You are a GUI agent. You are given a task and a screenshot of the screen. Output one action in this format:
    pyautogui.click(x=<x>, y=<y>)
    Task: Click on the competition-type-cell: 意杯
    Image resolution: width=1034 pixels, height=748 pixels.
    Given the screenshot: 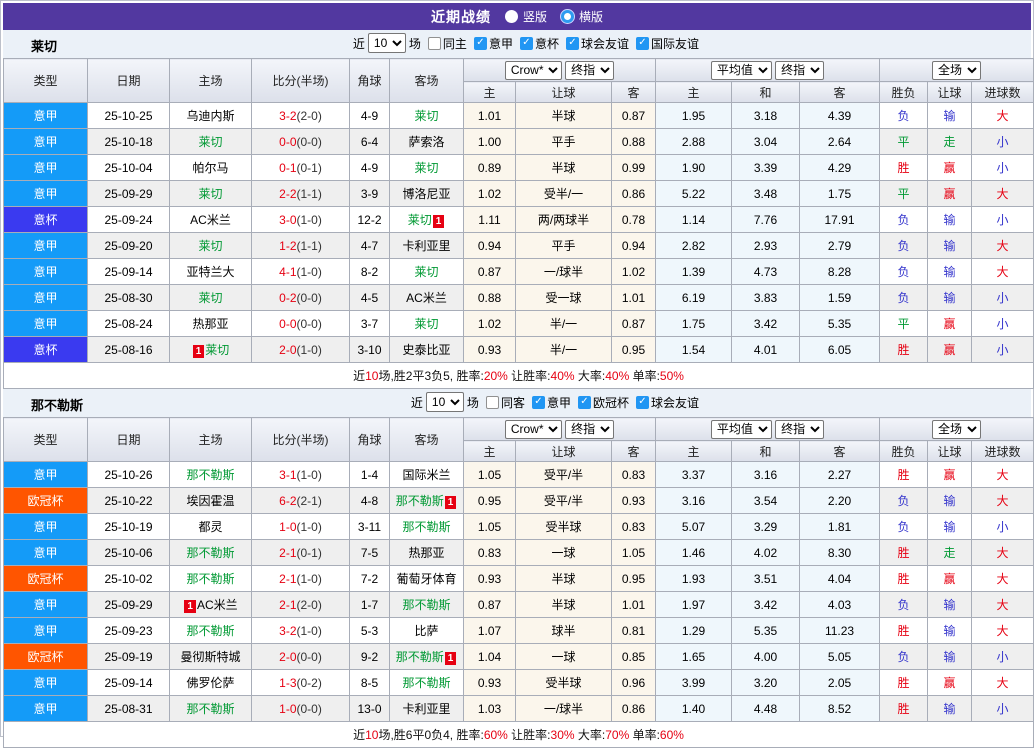 What is the action you would take?
    pyautogui.click(x=45, y=219)
    